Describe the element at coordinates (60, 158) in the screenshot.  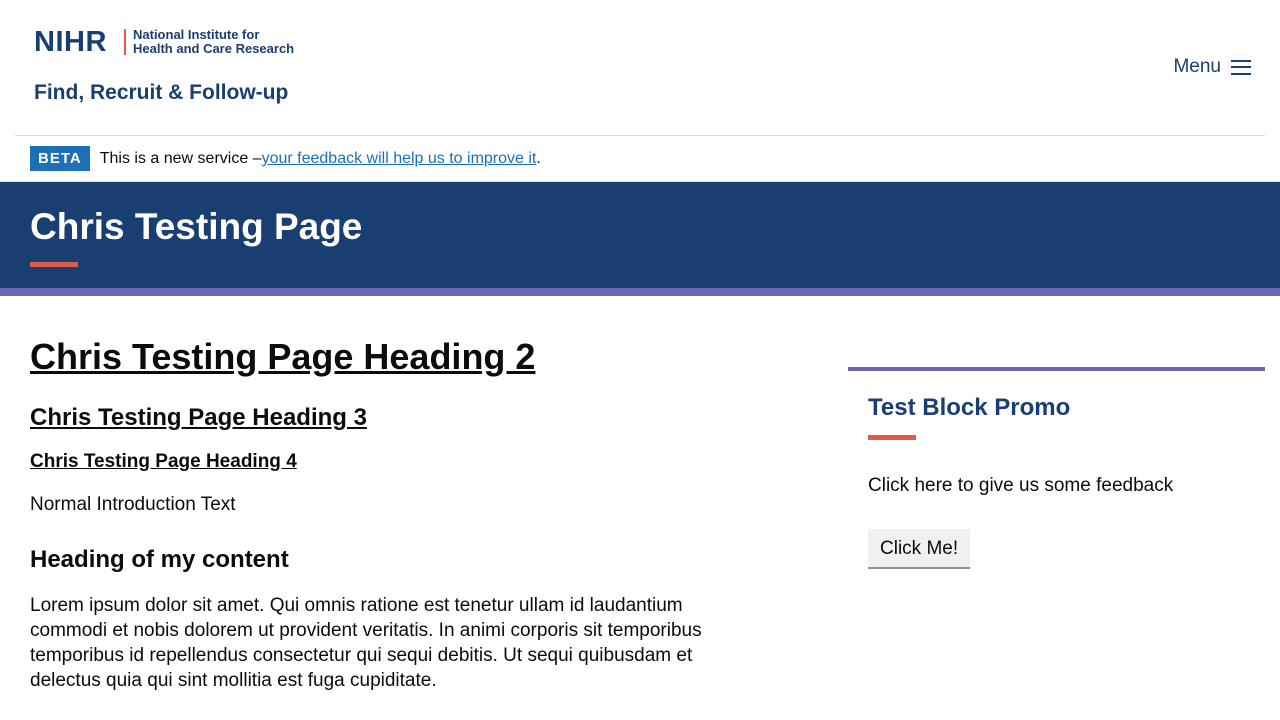
I see `beta-tag: BETA` at that location.